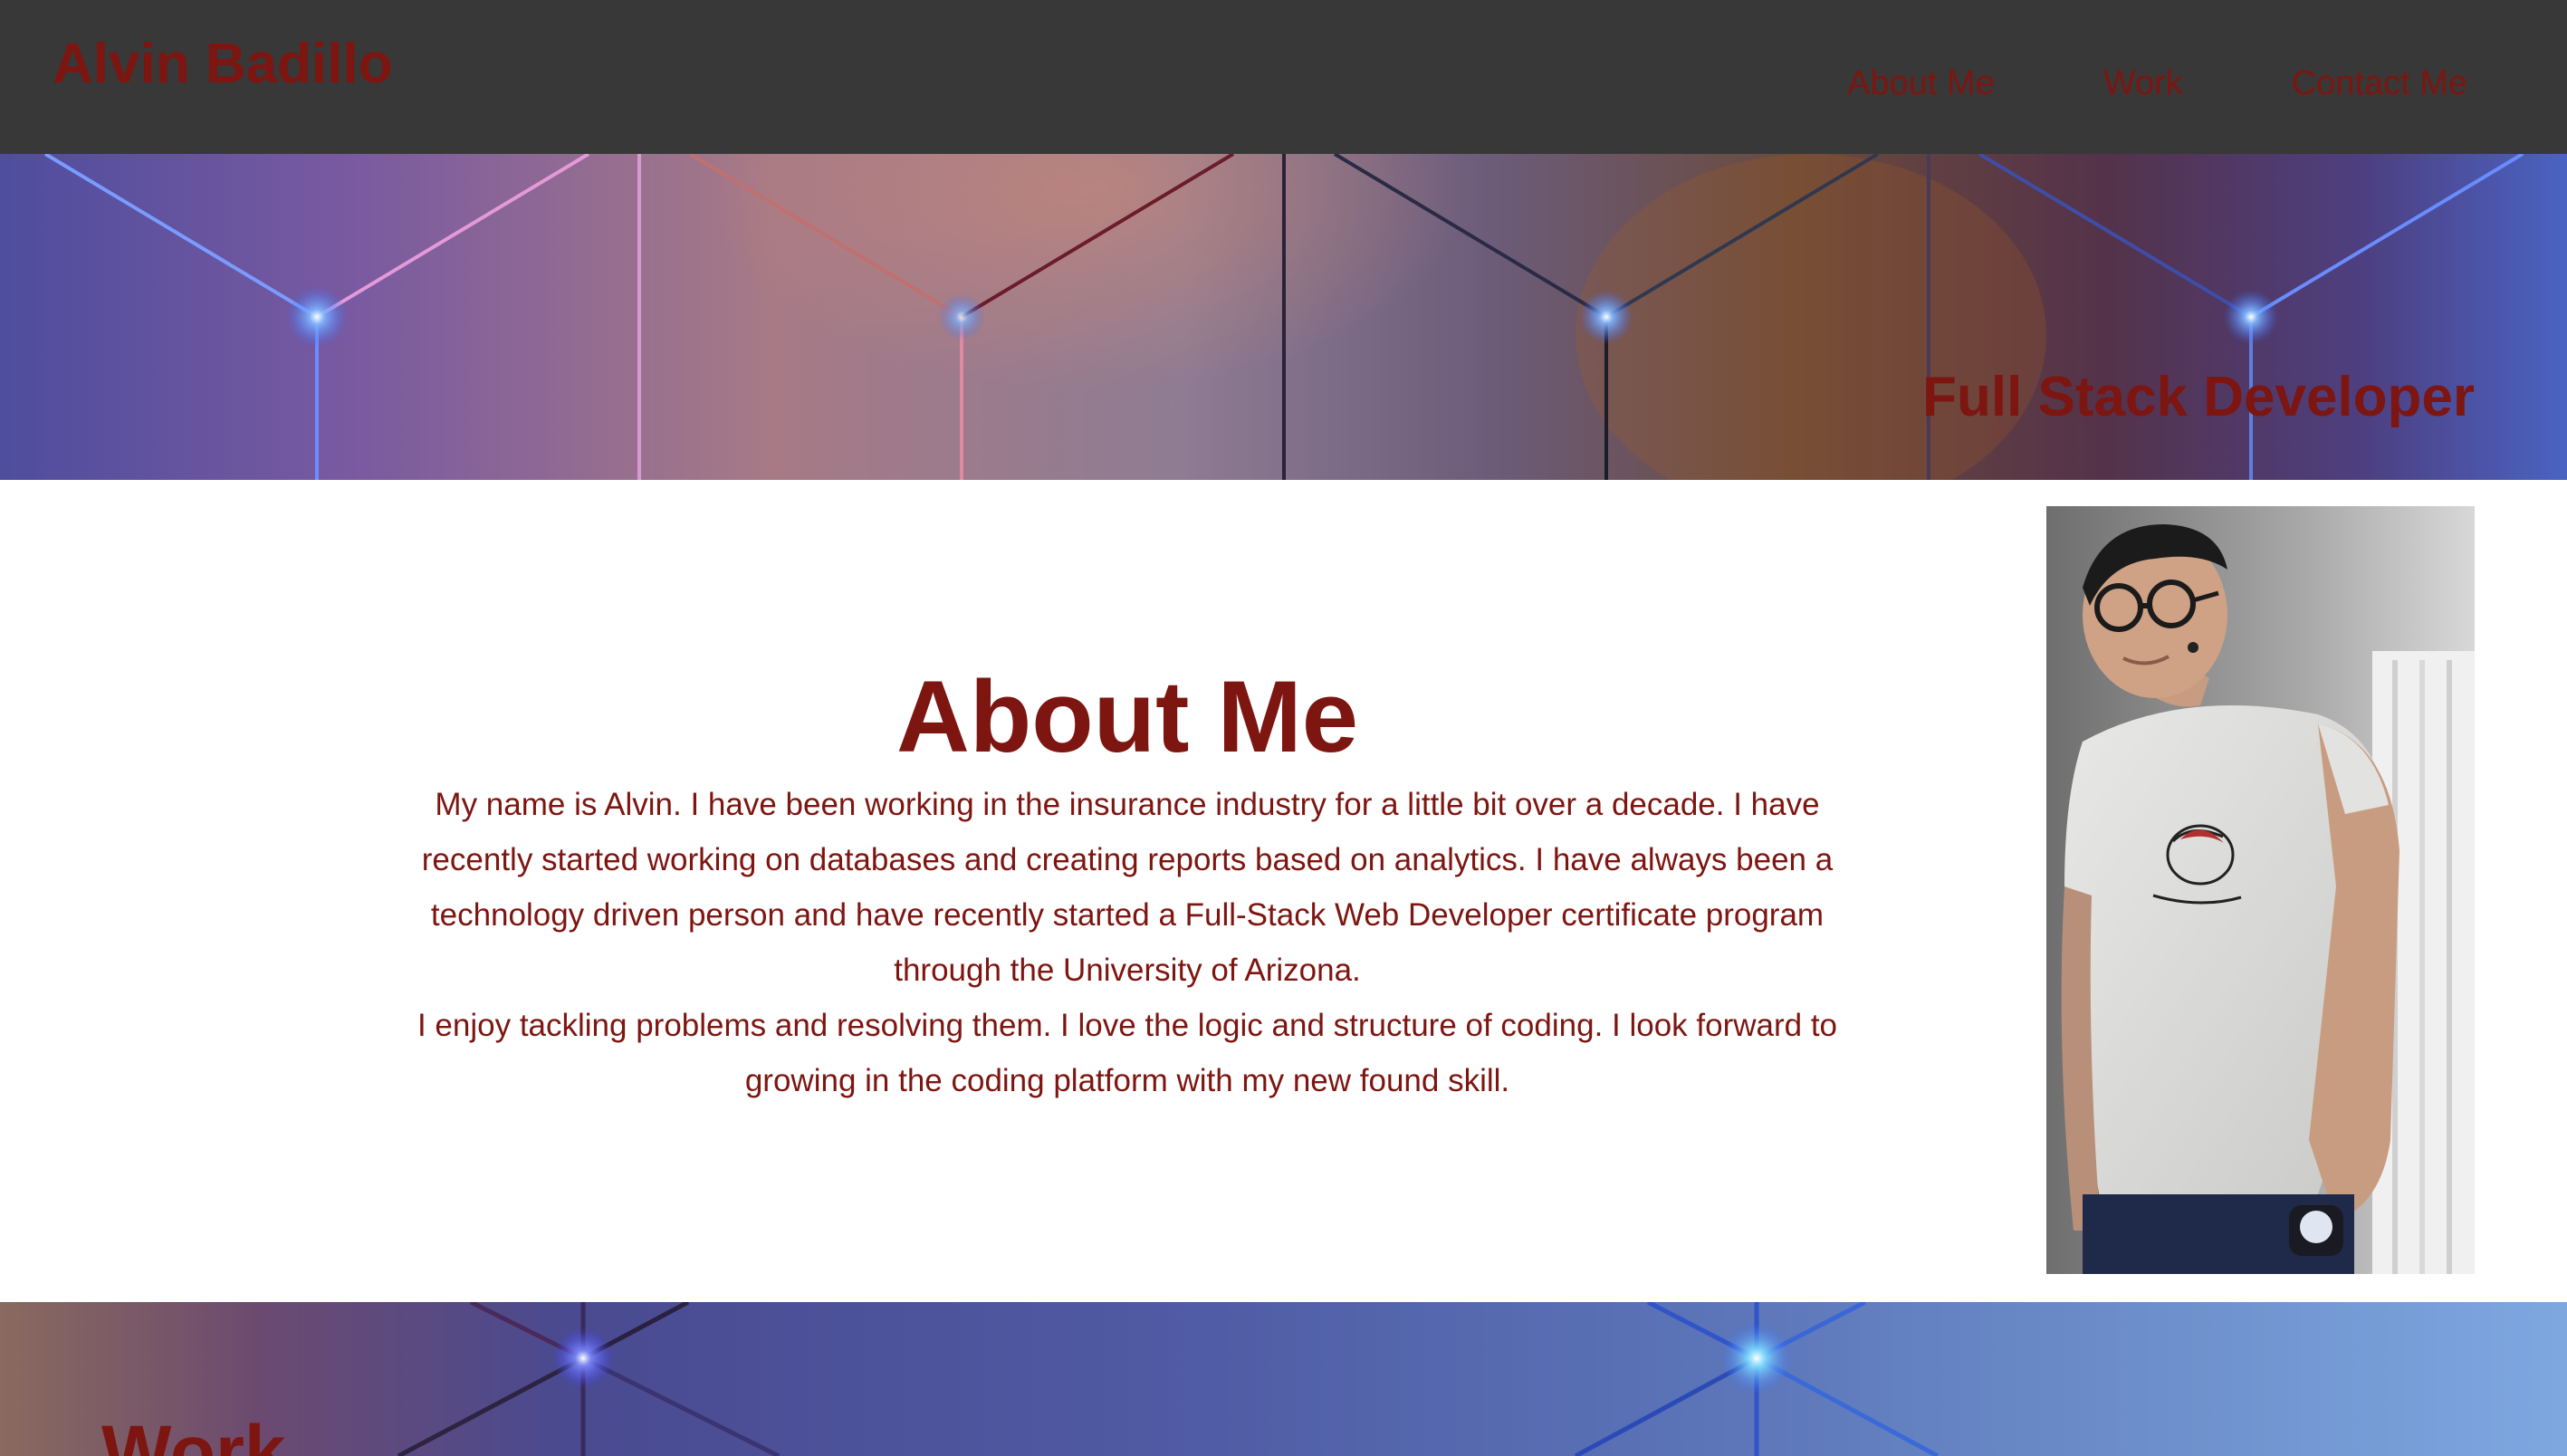 The width and height of the screenshot is (2567, 1456). What do you see at coordinates (1127, 717) in the screenshot?
I see `about-heading: About Me` at bounding box center [1127, 717].